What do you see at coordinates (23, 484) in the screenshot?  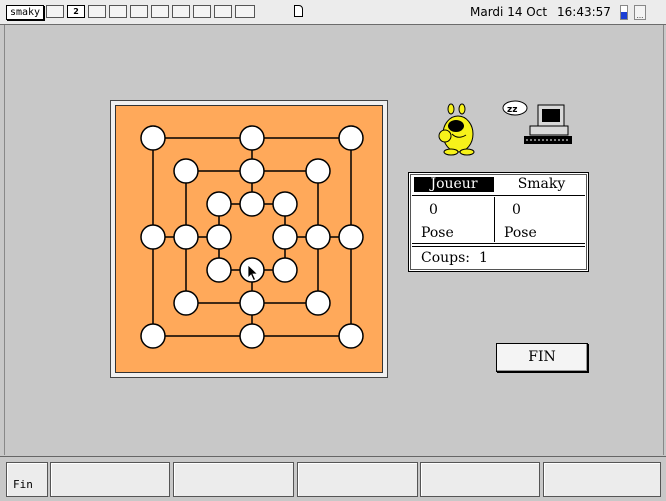 I see `function-key-label: Fin` at bounding box center [23, 484].